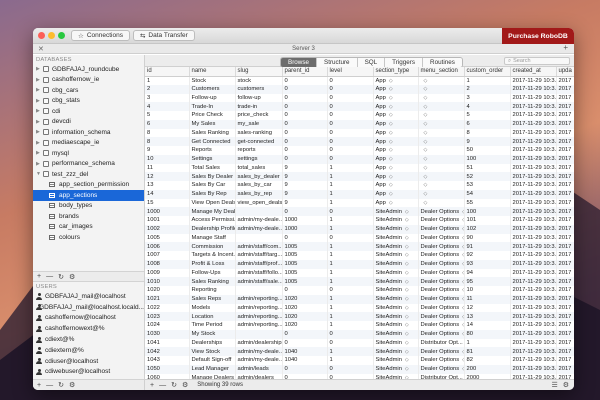 This screenshot has height=400, width=600. Describe the element at coordinates (212, 72) in the screenshot. I see `column-header: name` at that location.